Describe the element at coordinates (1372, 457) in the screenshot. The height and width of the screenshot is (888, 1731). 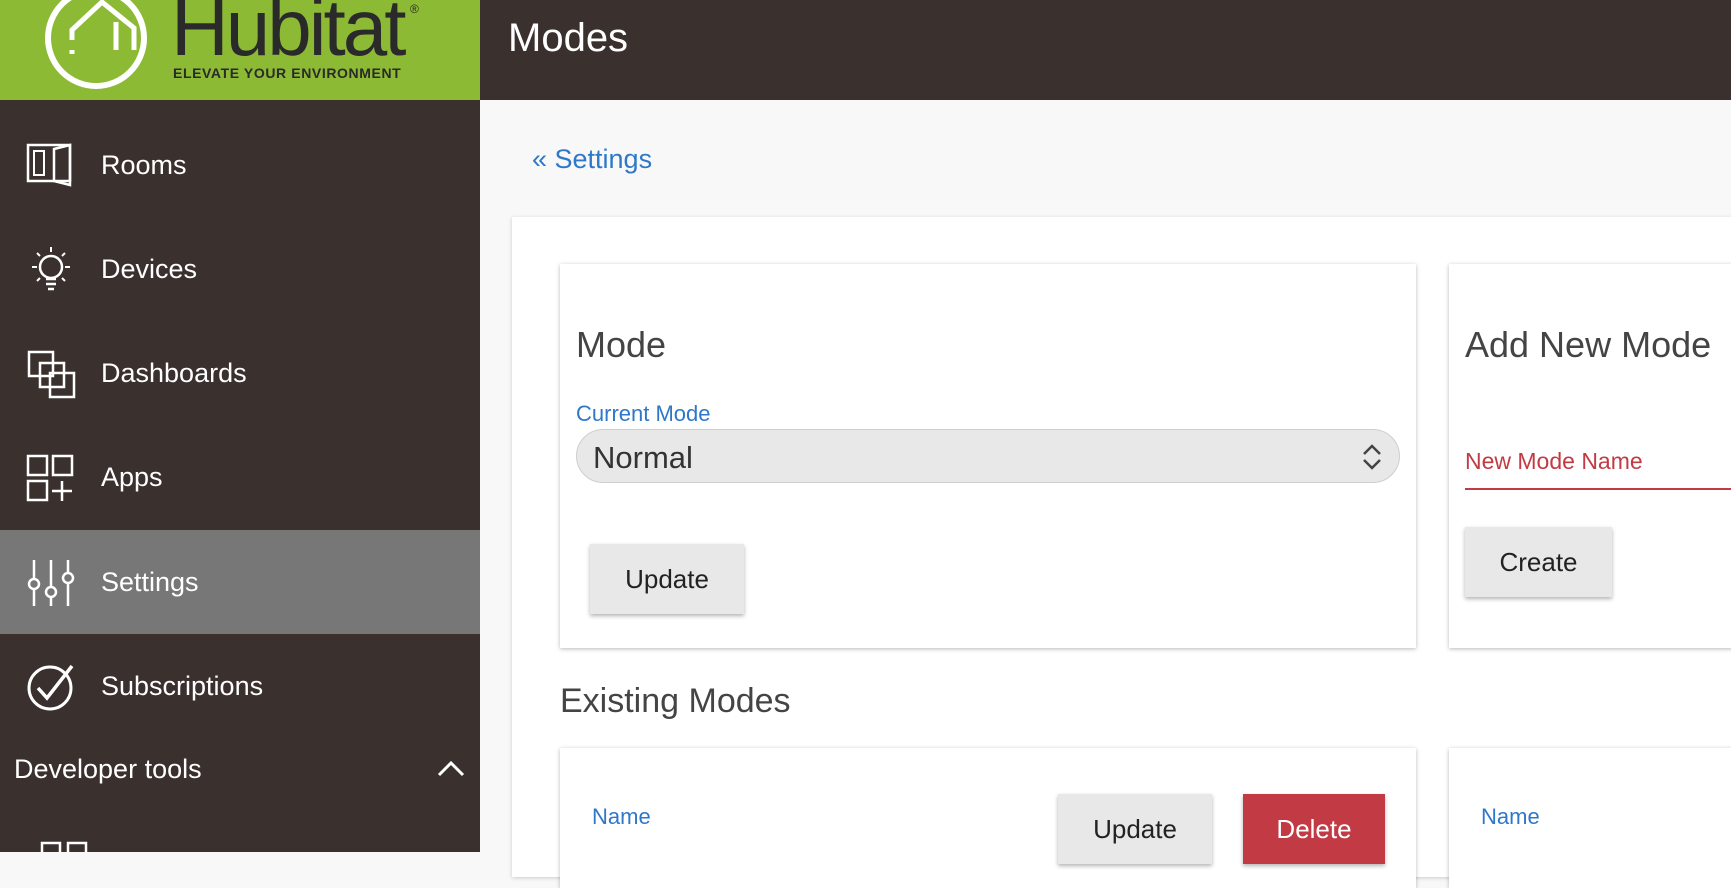
I see `select-arrows-icon` at that location.